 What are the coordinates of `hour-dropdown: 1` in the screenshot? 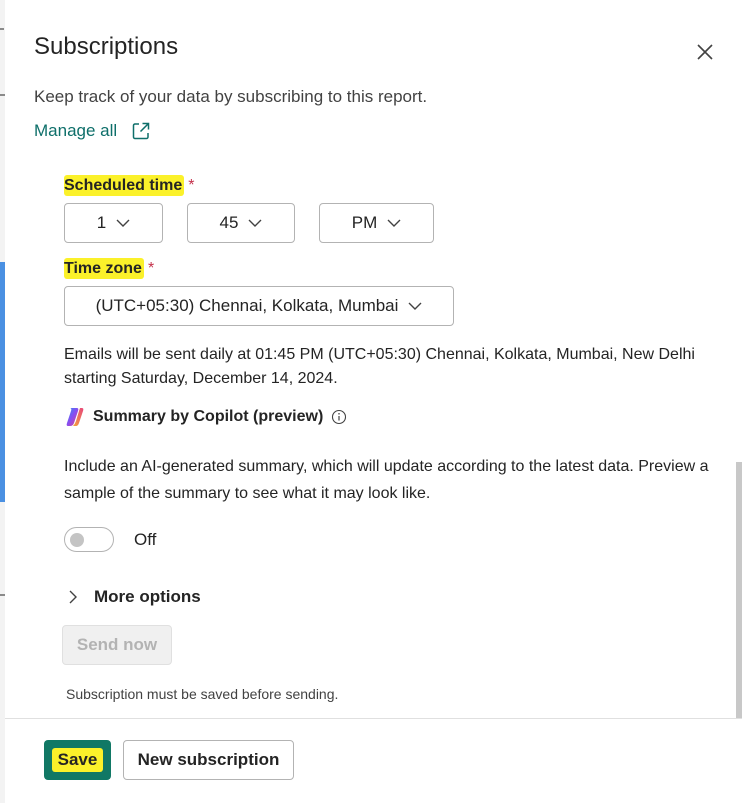 It's located at (113, 223).